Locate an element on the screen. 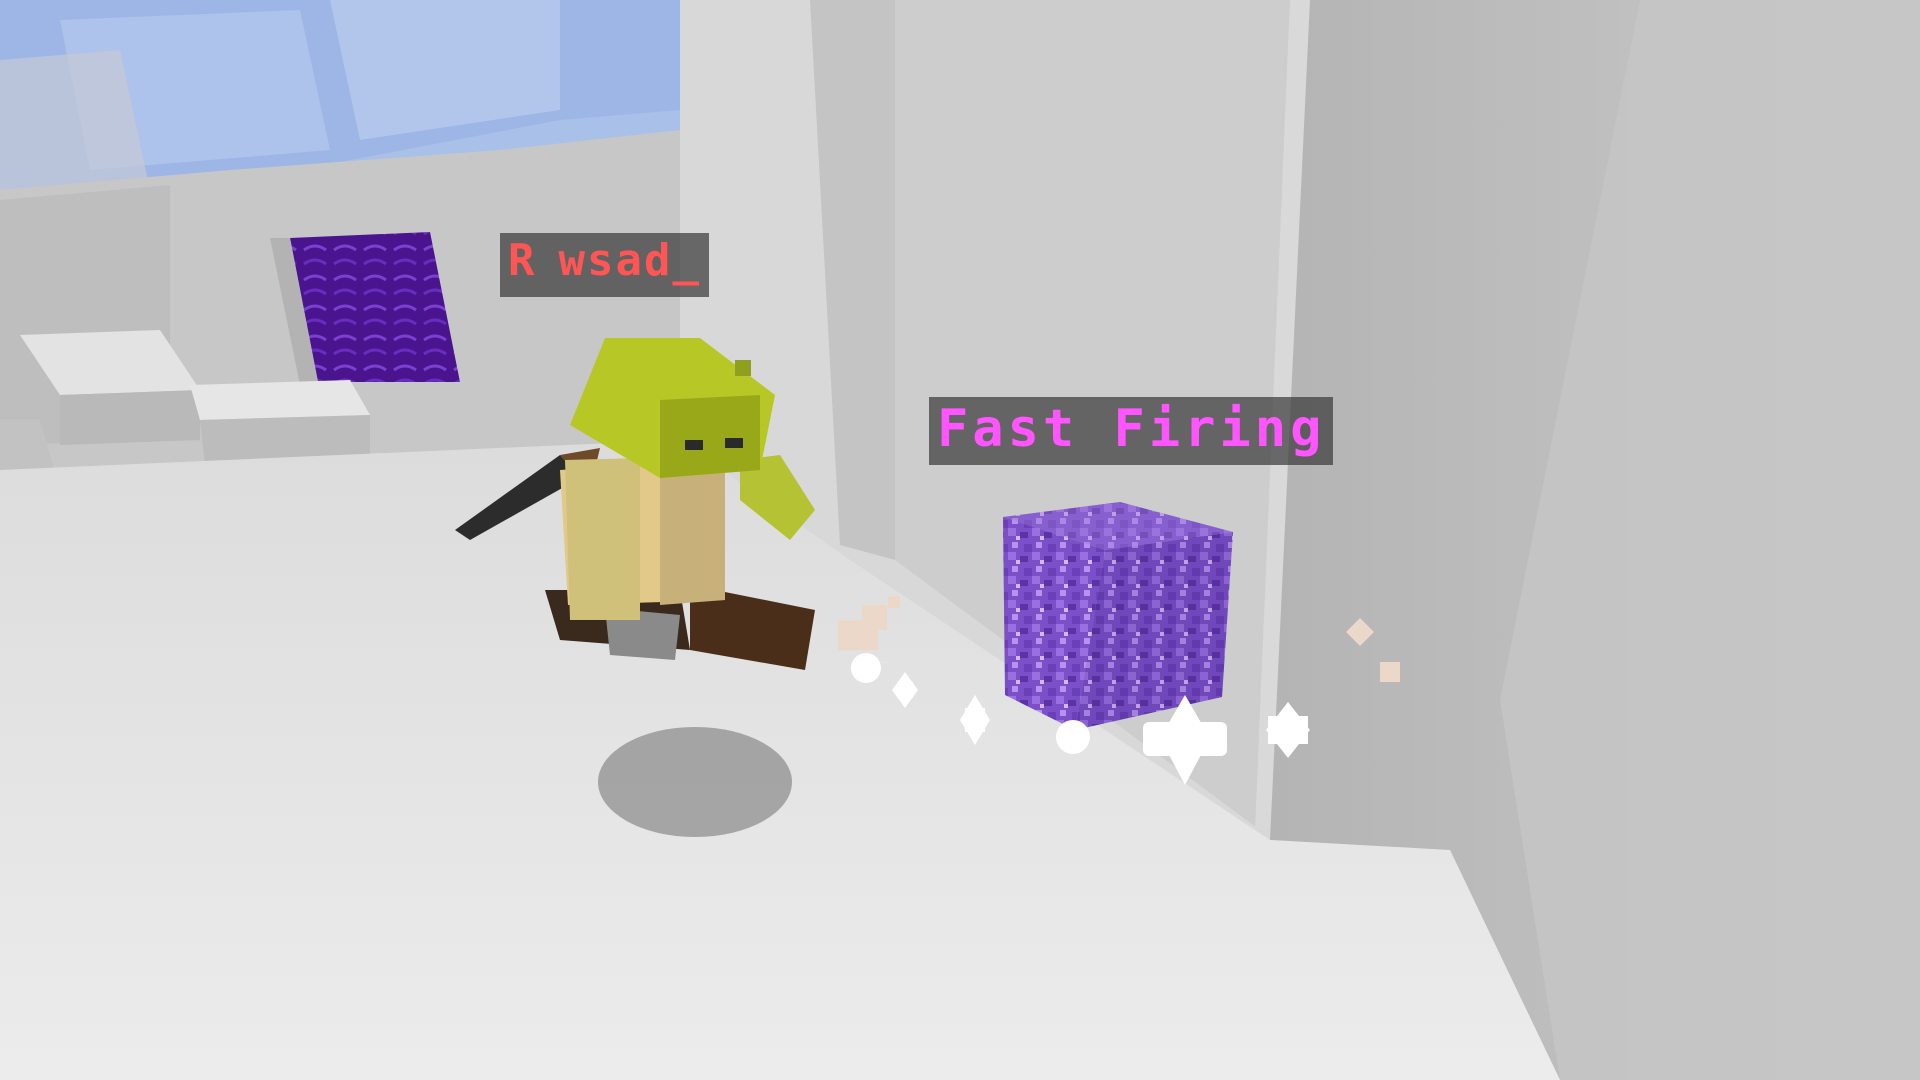 Image resolution: width=1920 pixels, height=1080 pixels. player-rank-prefix: R is located at coordinates (522, 260).